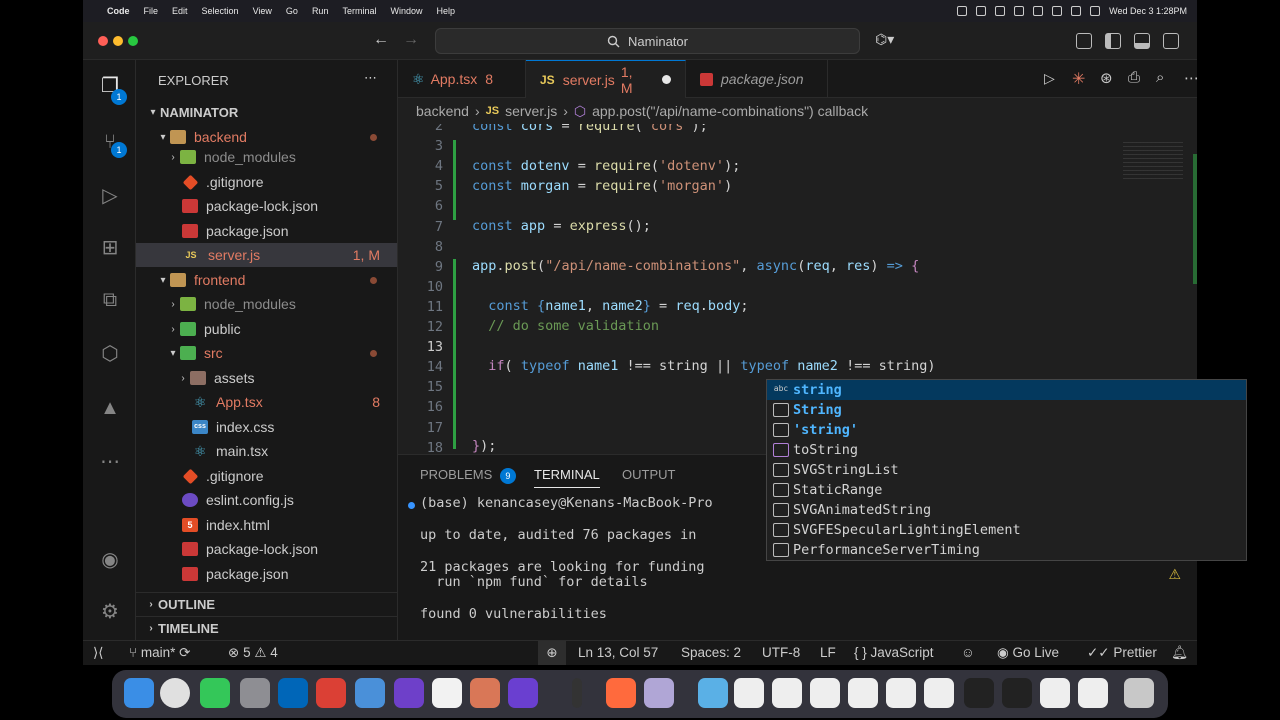  What do you see at coordinates (220, 11) in the screenshot?
I see `menu-selection: Selection` at bounding box center [220, 11].